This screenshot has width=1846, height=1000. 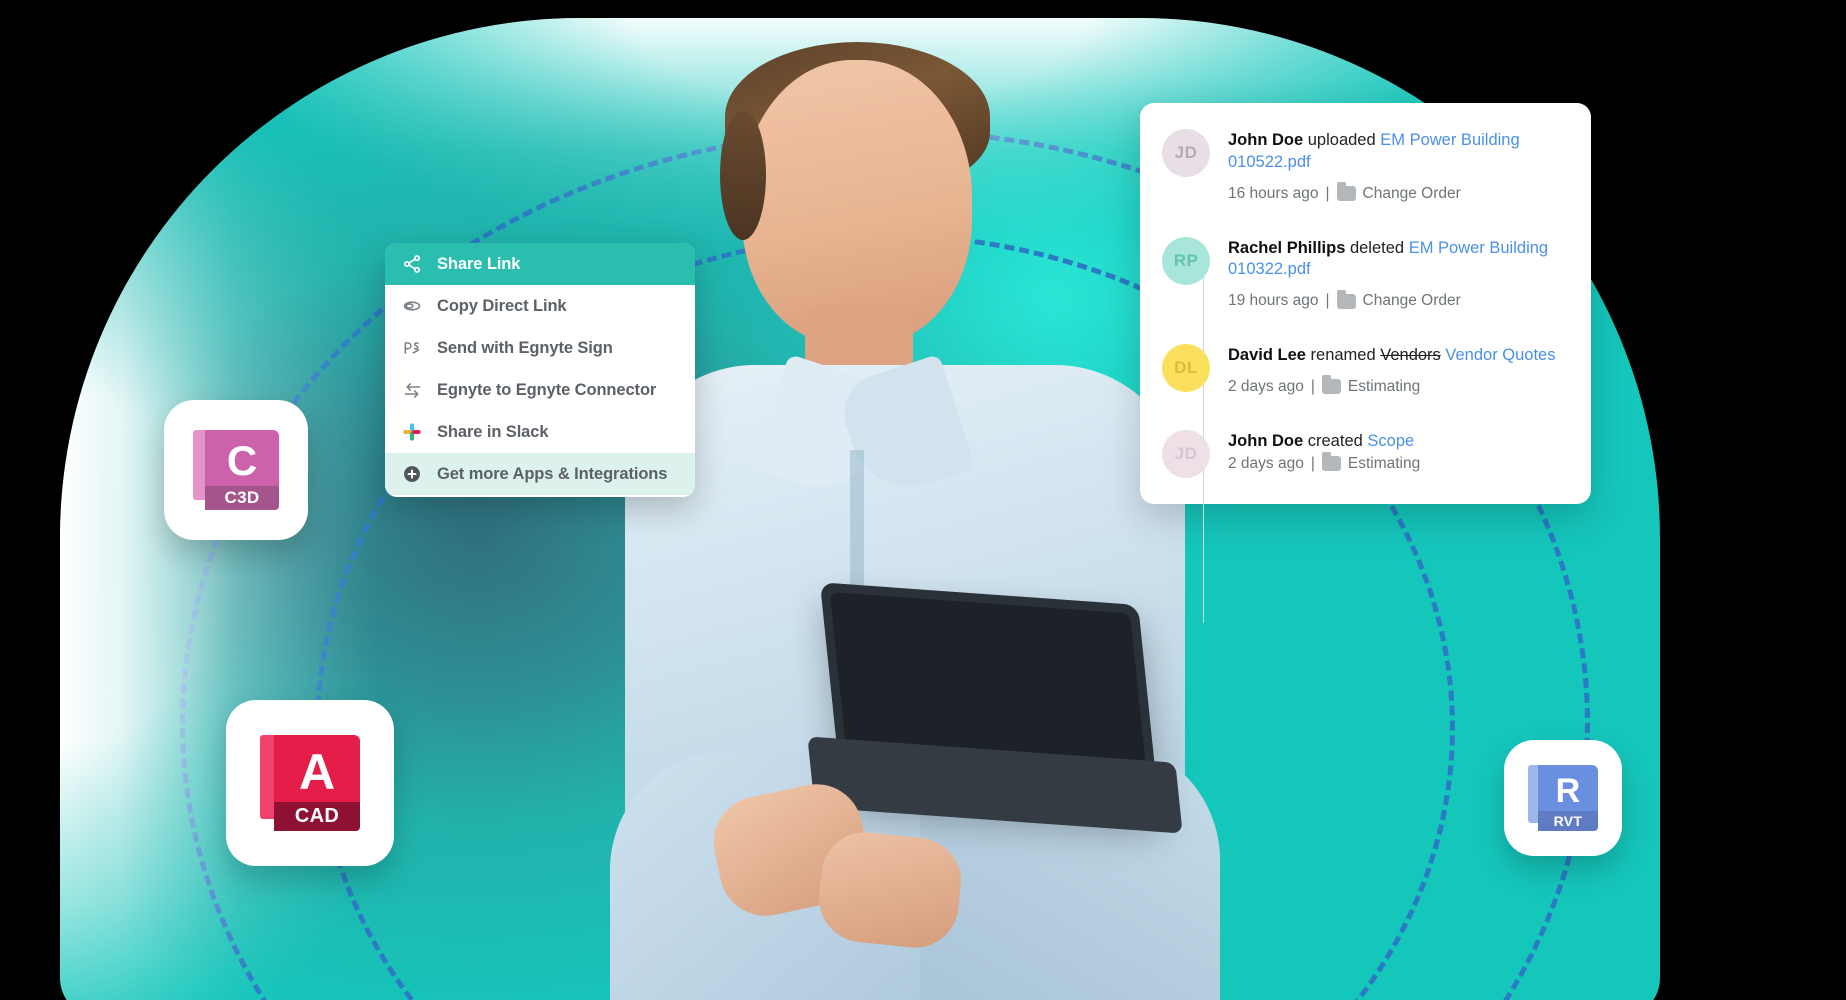 I want to click on app-tile-revit: R RVT, so click(x=1563, y=798).